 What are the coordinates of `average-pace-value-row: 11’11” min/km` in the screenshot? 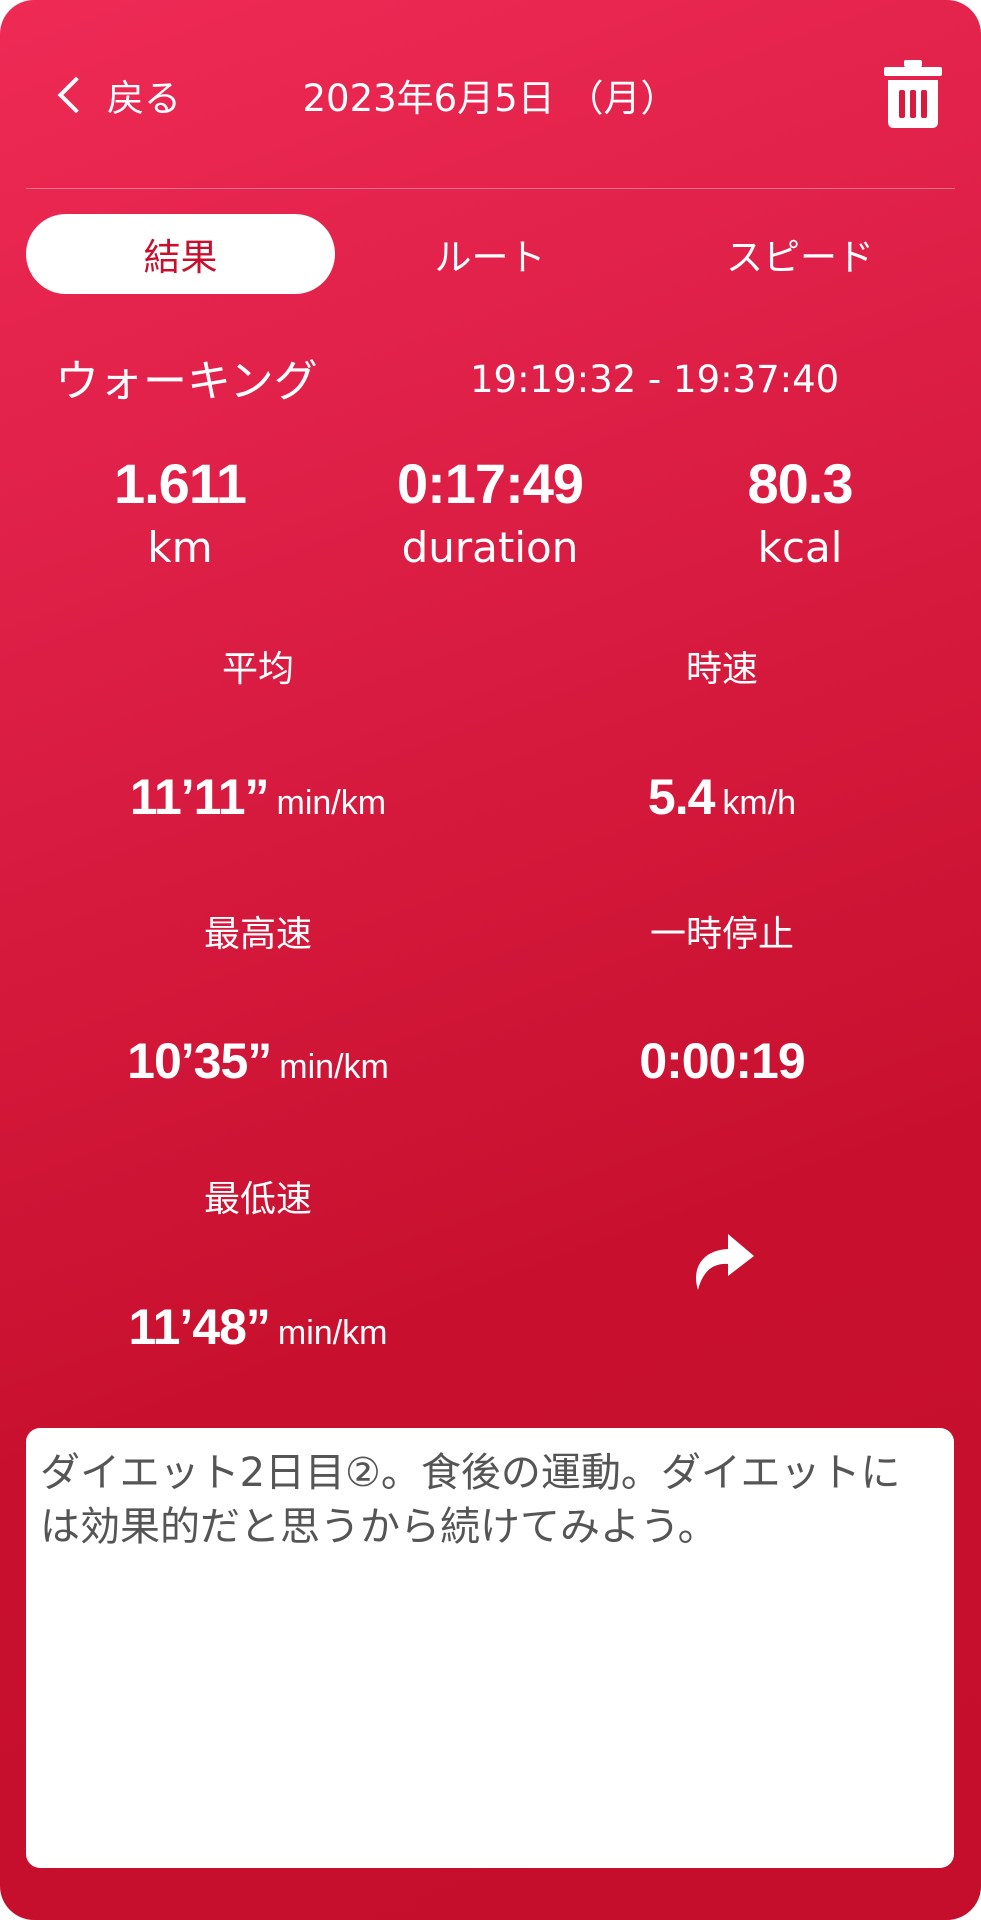 It's located at (258, 797).